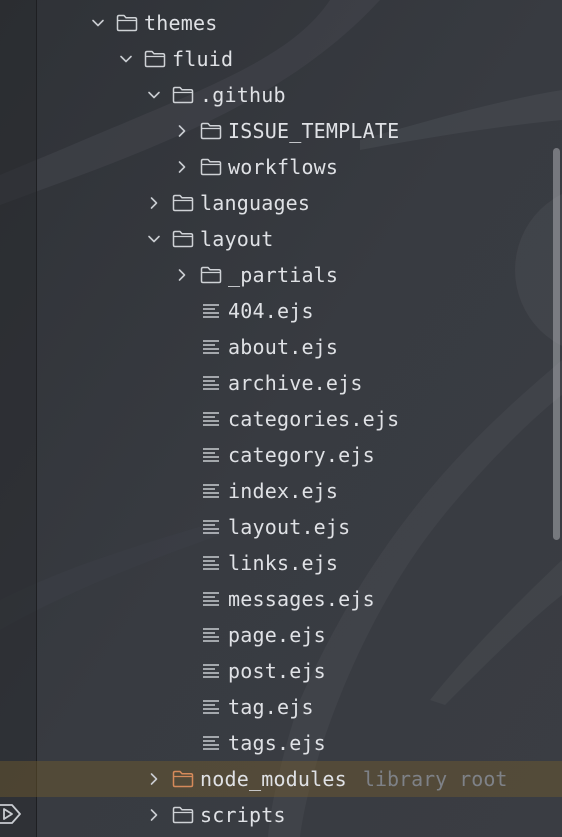 Image resolution: width=562 pixels, height=837 pixels. Describe the element at coordinates (295, 383) in the screenshot. I see `tree-item-label: archive.ejs` at that location.